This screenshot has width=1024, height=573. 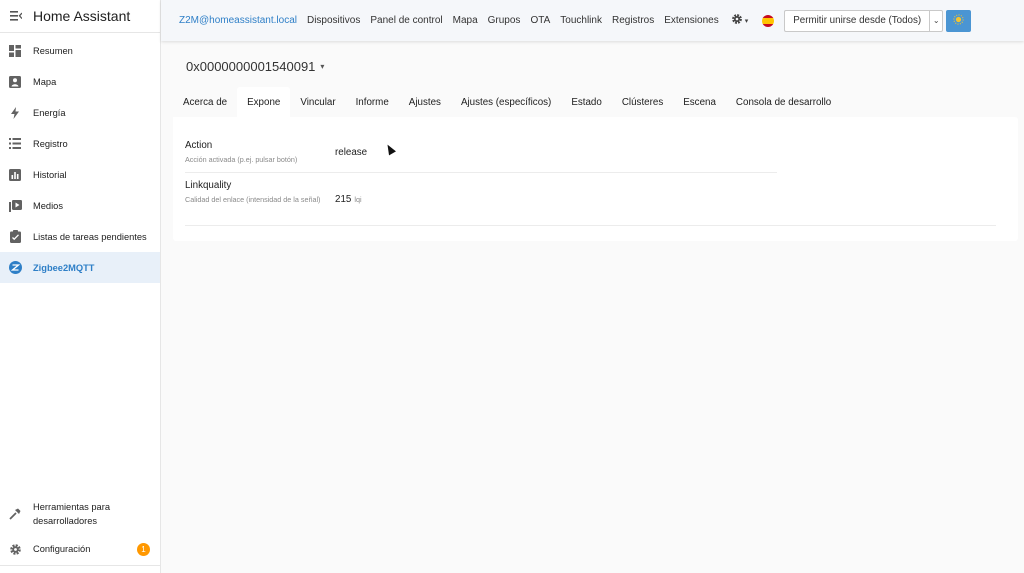 What do you see at coordinates (241, 159) in the screenshot?
I see `expose-description: Acción activada (p.ej. pulsar botón)` at bounding box center [241, 159].